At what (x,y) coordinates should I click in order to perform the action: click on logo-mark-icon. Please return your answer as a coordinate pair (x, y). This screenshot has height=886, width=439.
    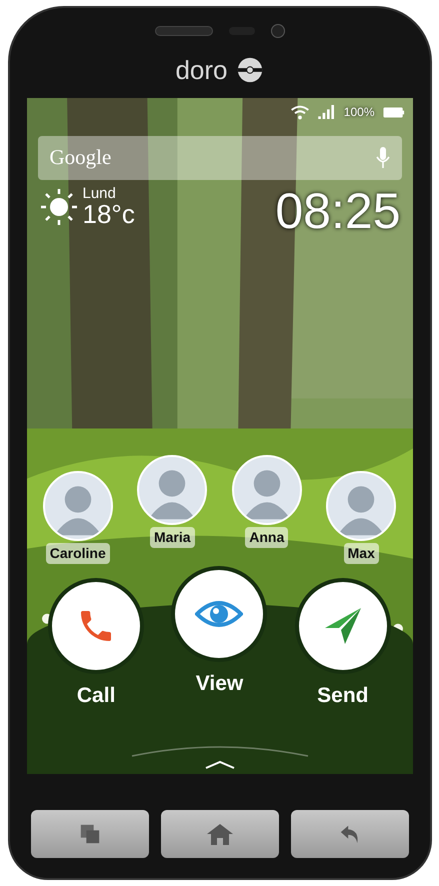
    Looking at the image, I should click on (250, 70).